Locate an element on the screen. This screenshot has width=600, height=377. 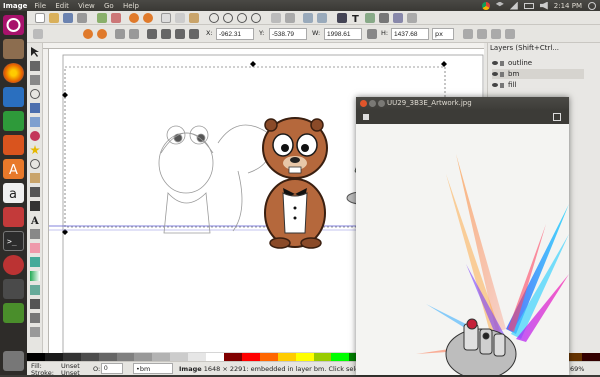
spiral-tool-icon is located at coordinates (35, 164).